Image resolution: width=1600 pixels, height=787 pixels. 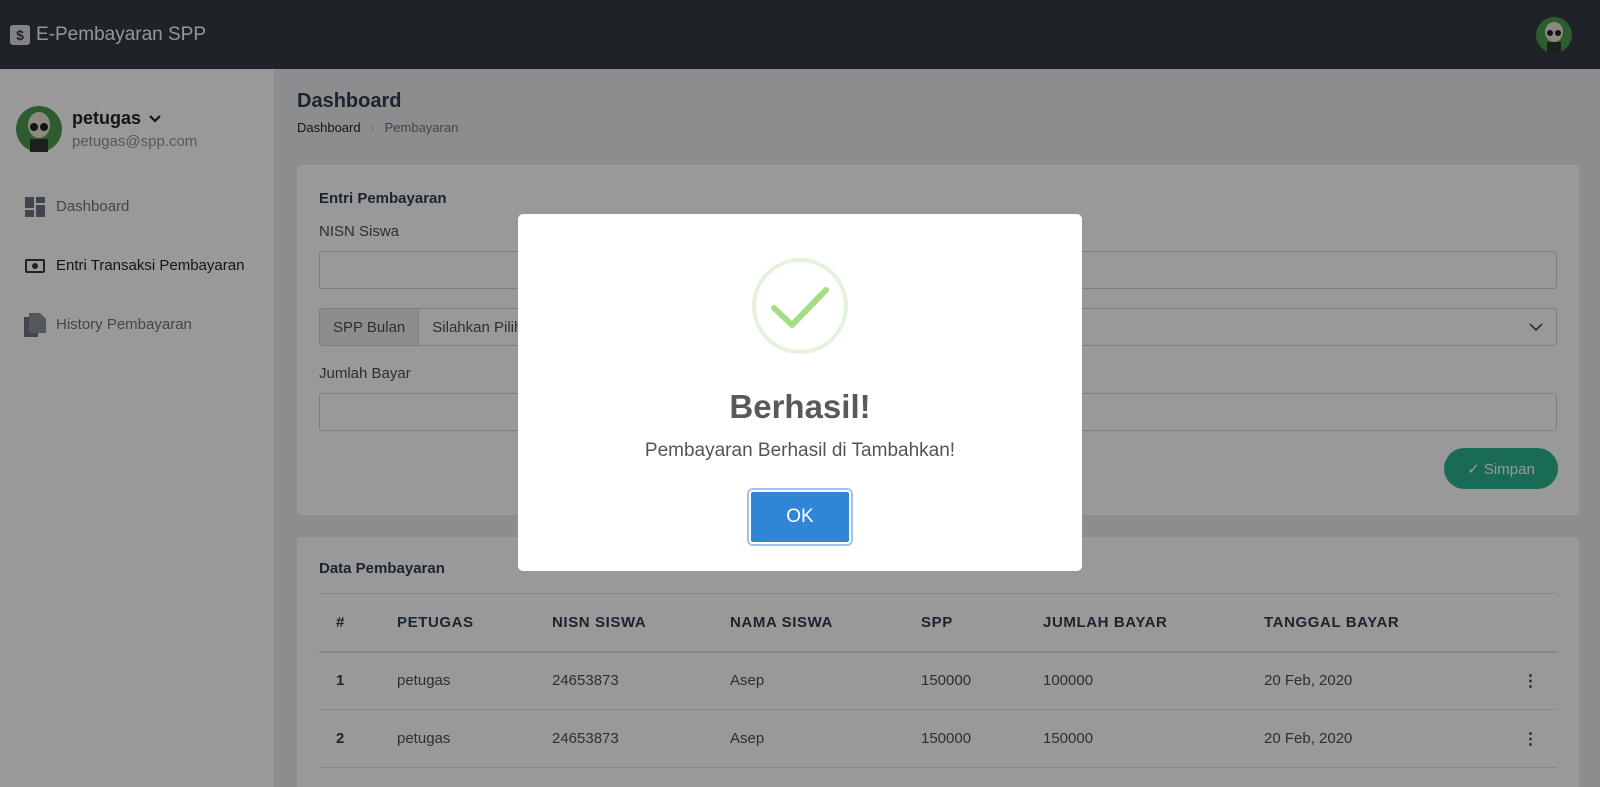 I want to click on dialog-title: Berhasil!, so click(x=800, y=406).